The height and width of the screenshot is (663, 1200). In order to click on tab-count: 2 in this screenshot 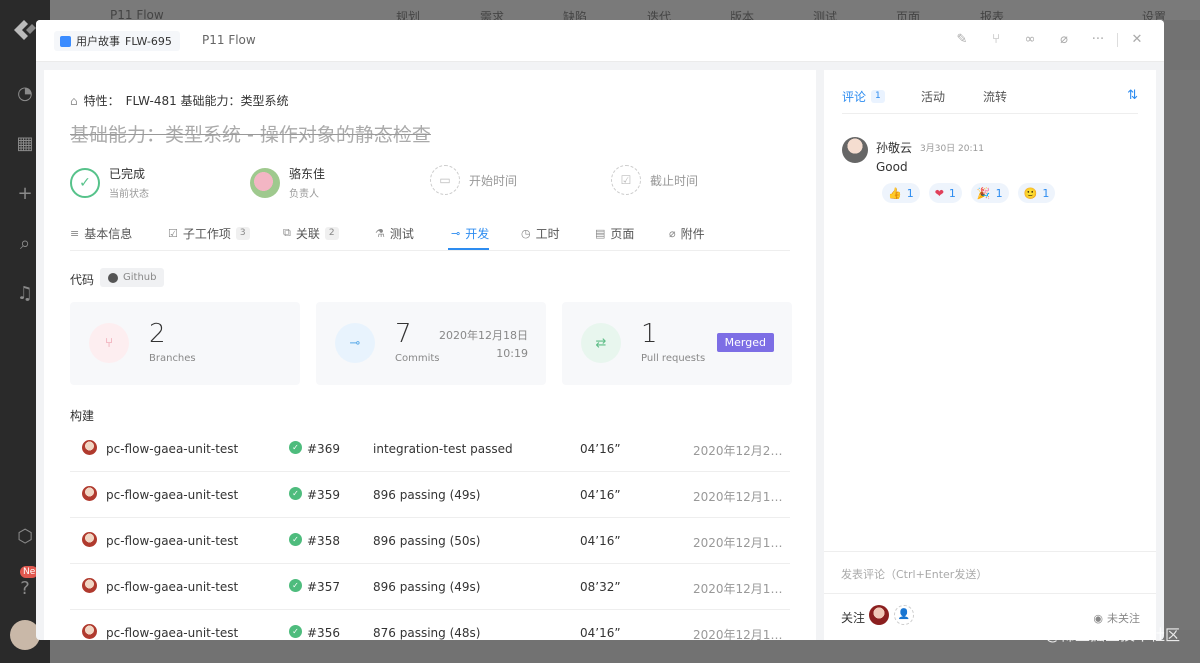, I will do `click(331, 233)`.